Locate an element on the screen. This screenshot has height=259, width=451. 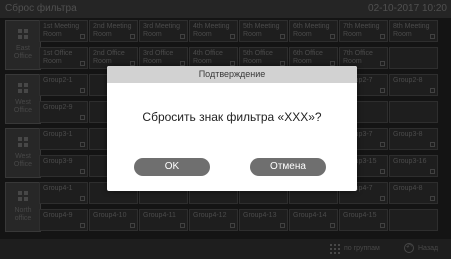
dialog-message: Сбросить знак фильтра «XXX»? is located at coordinates (232, 117).